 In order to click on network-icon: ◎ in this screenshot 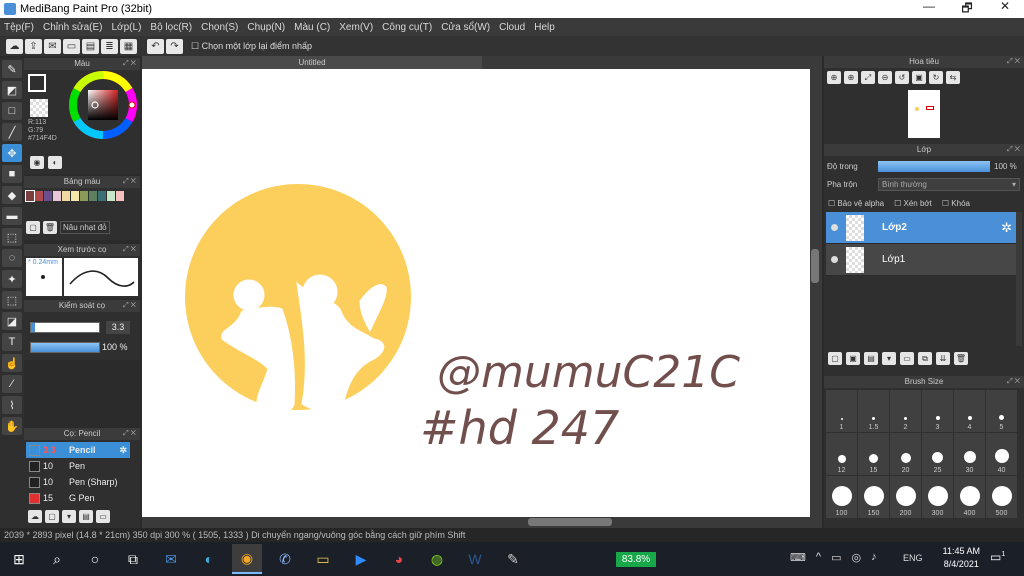, I will do `click(856, 557)`.